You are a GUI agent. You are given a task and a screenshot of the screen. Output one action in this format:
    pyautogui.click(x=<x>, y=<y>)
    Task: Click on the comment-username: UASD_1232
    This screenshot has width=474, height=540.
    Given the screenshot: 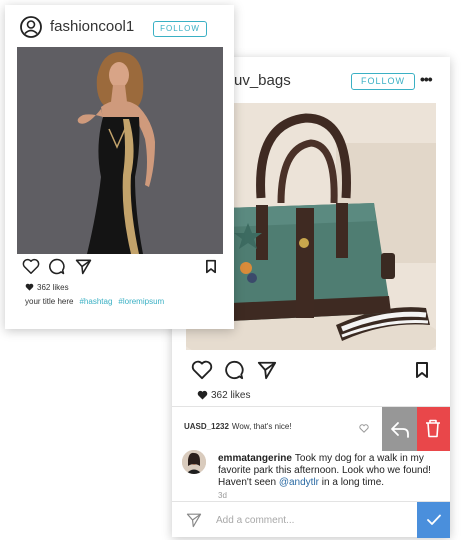 What is the action you would take?
    pyautogui.click(x=206, y=426)
    